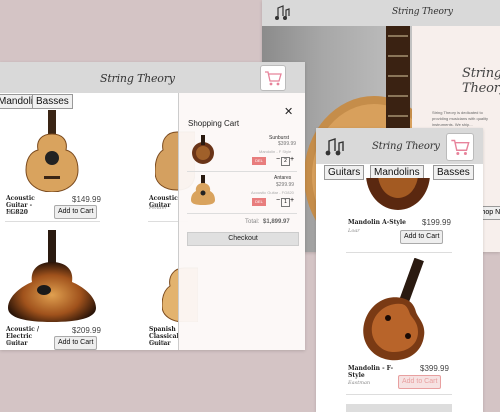 The width and height of the screenshot is (500, 412). What do you see at coordinates (285, 202) in the screenshot?
I see `qty-input: 1` at bounding box center [285, 202].